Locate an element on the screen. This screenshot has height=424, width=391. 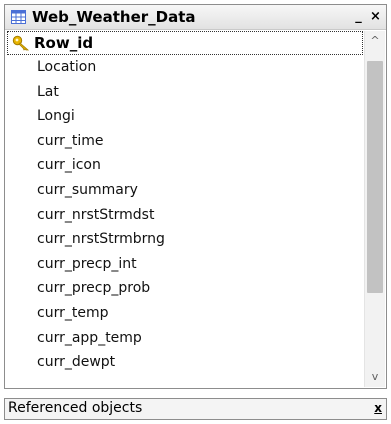
window-title: Web_Weather_Data is located at coordinates (114, 17).